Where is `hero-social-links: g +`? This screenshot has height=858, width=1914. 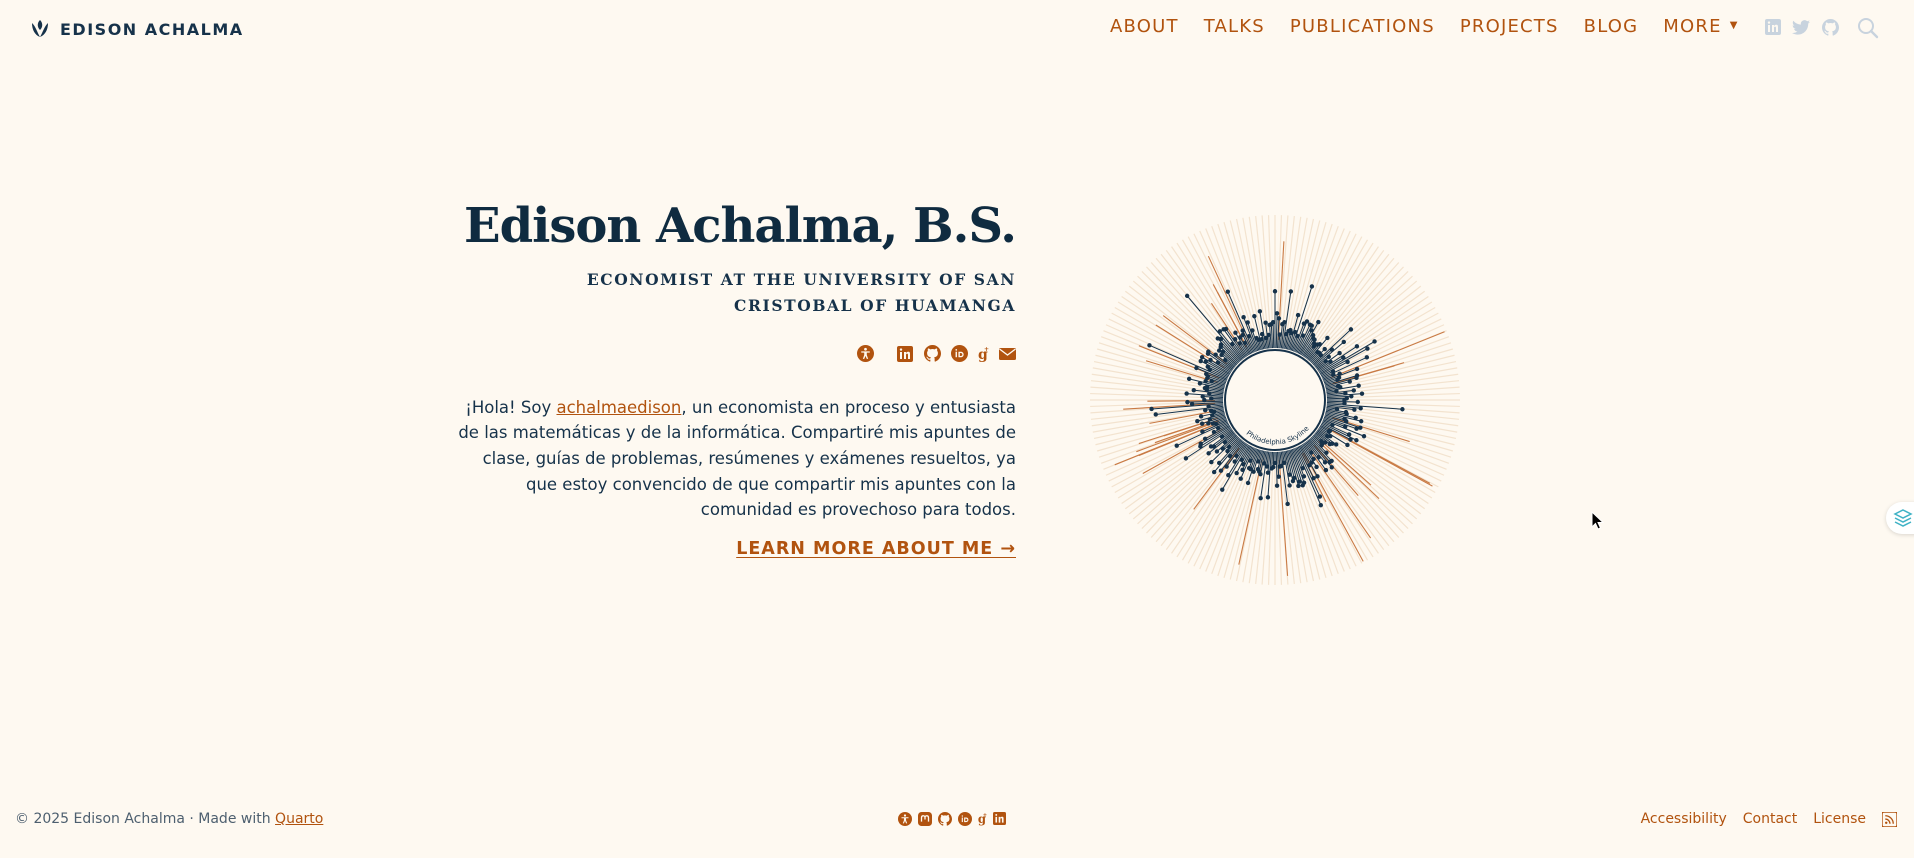 hero-social-links: g + is located at coordinates (731, 354).